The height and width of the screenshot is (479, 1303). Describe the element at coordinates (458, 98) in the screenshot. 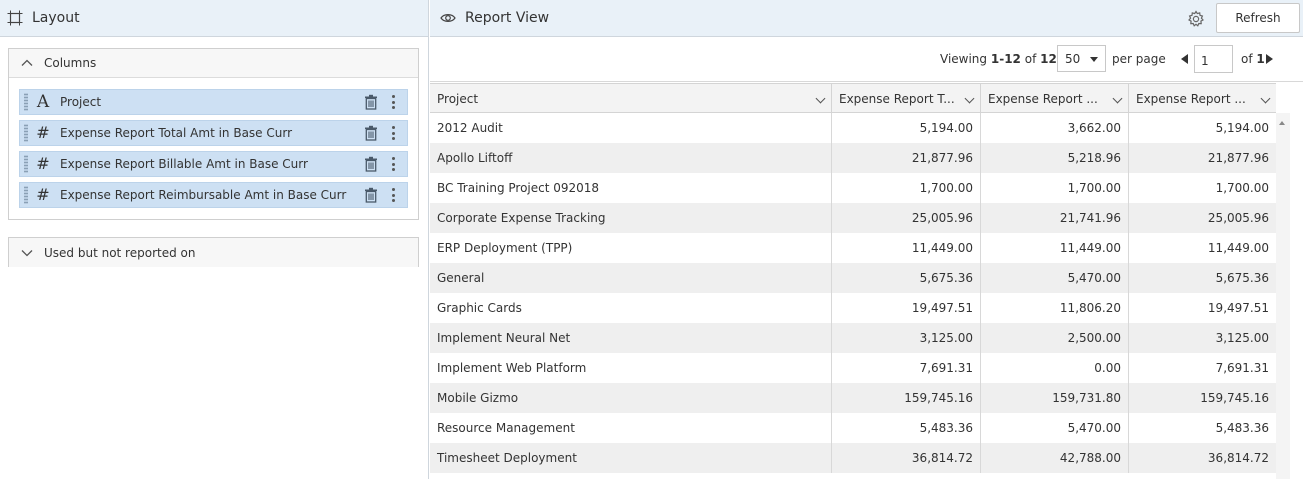

I see `column-header-label: Project` at that location.